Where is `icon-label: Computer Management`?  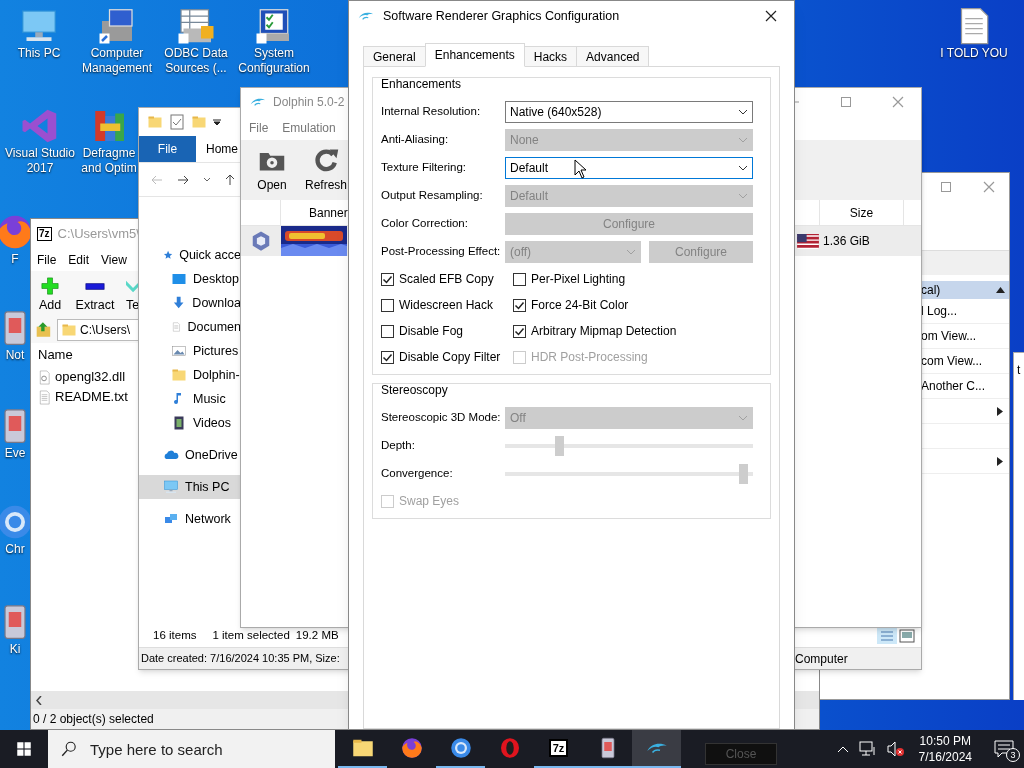 icon-label: Computer Management is located at coordinates (116, 61).